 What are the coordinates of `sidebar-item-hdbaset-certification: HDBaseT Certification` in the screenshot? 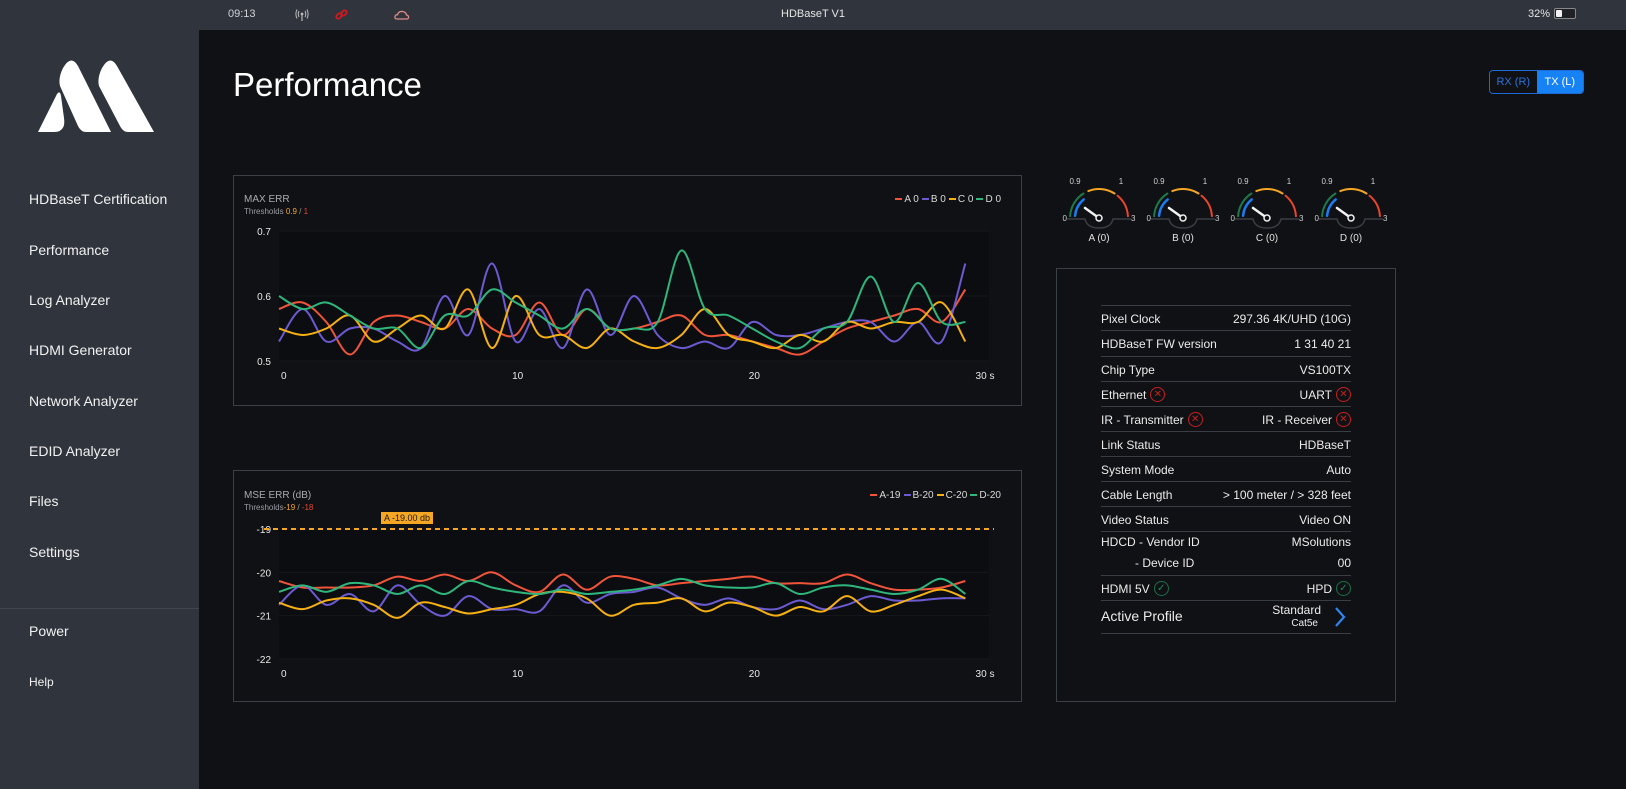 It's located at (98, 199).